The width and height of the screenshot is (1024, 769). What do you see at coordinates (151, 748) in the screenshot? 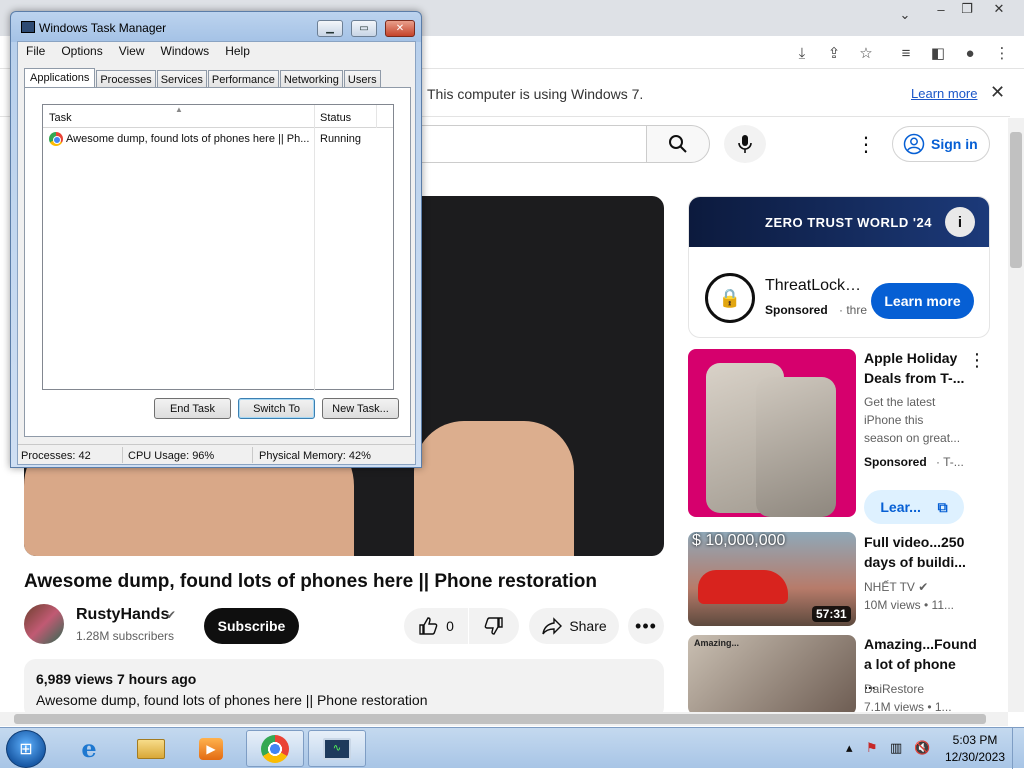
I see `explorer-icon` at bounding box center [151, 748].